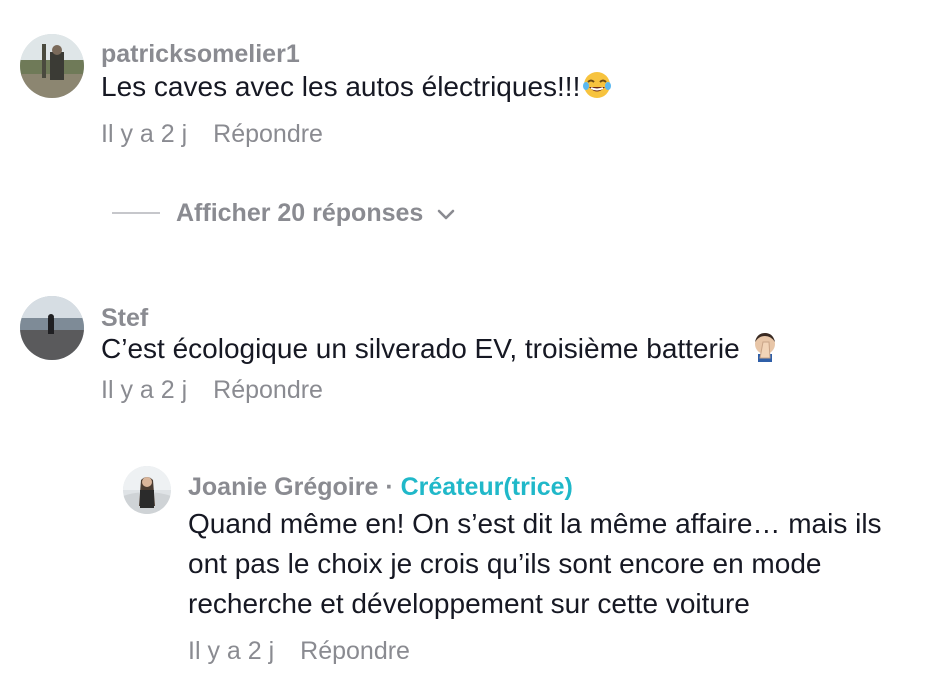  What do you see at coordinates (356, 54) in the screenshot?
I see `comment-username: patricksomelier1` at bounding box center [356, 54].